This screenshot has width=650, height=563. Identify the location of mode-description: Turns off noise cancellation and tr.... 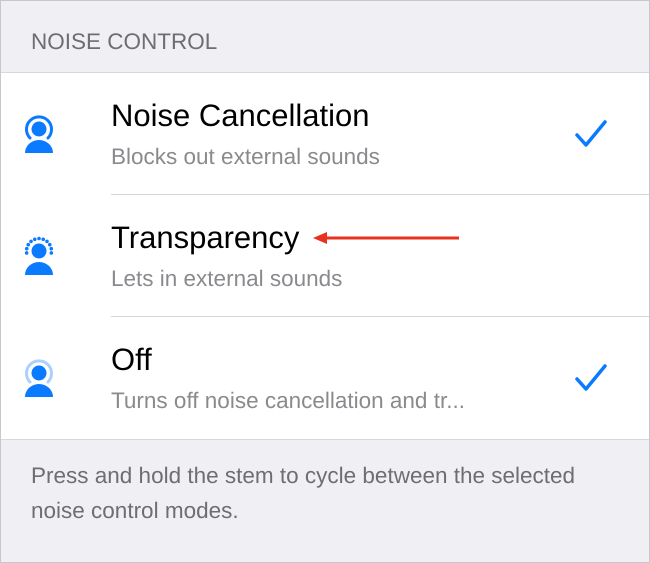
(288, 401).